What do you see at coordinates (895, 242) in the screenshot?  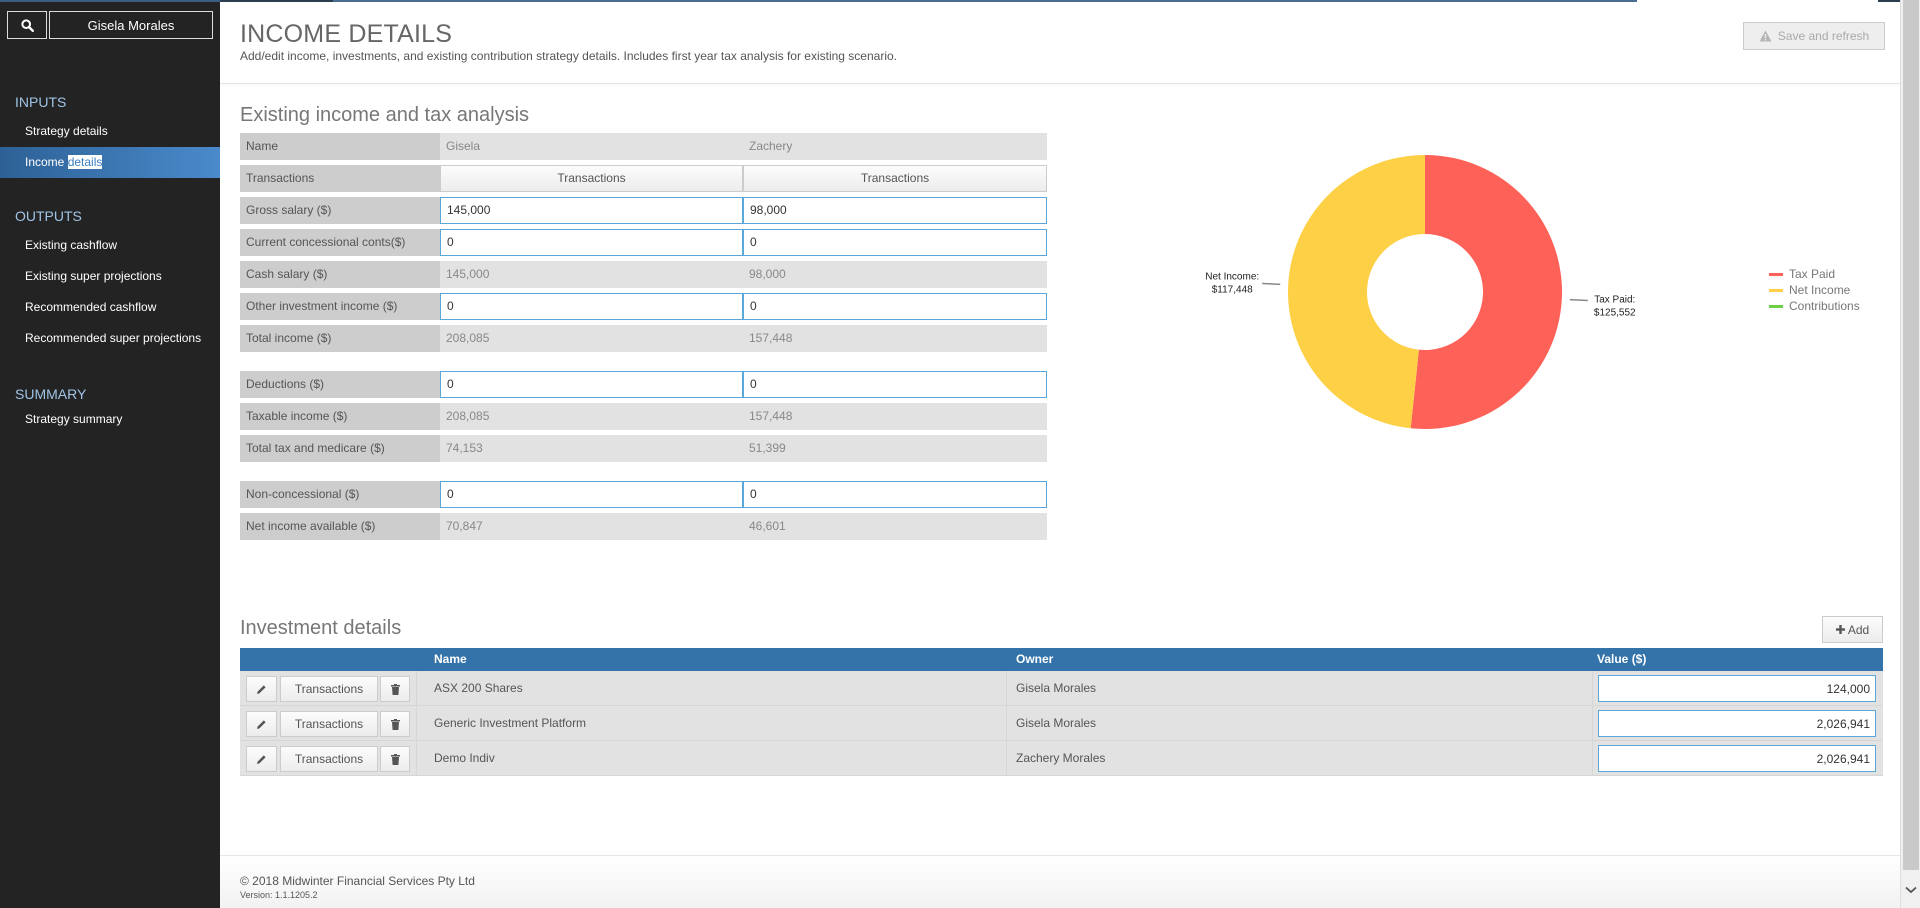 I see `zachery-concessional-input` at bounding box center [895, 242].